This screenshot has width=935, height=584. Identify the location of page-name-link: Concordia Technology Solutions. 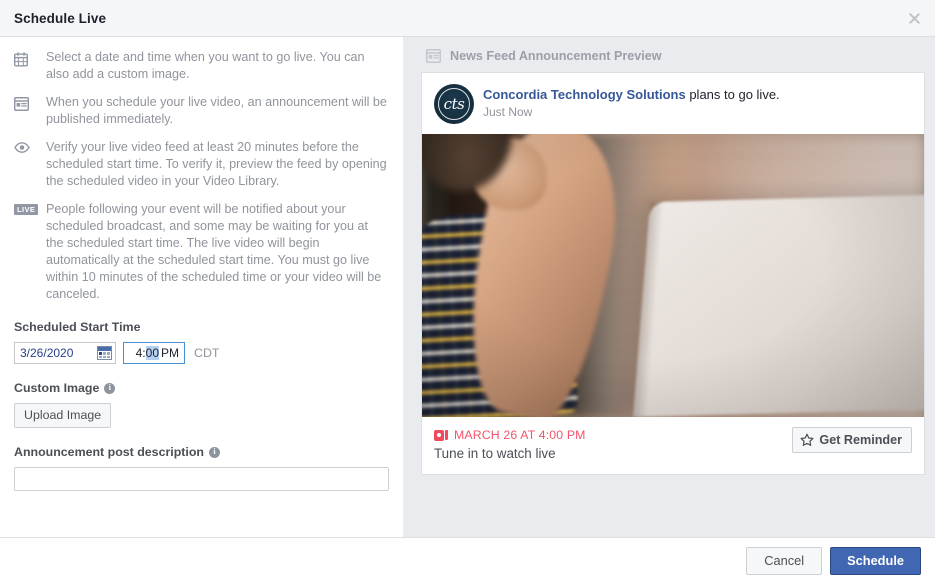
(584, 94).